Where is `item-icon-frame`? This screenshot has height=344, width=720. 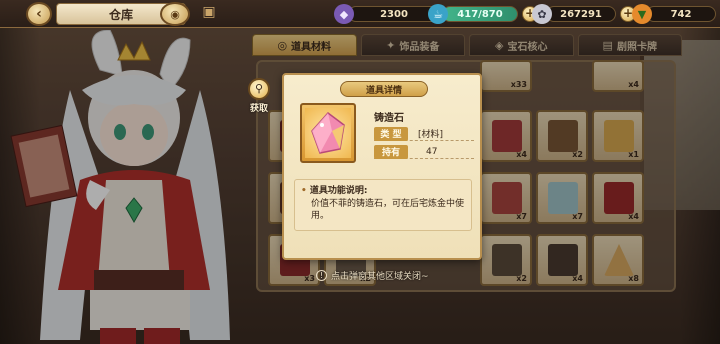 item-icon-frame is located at coordinates (328, 133).